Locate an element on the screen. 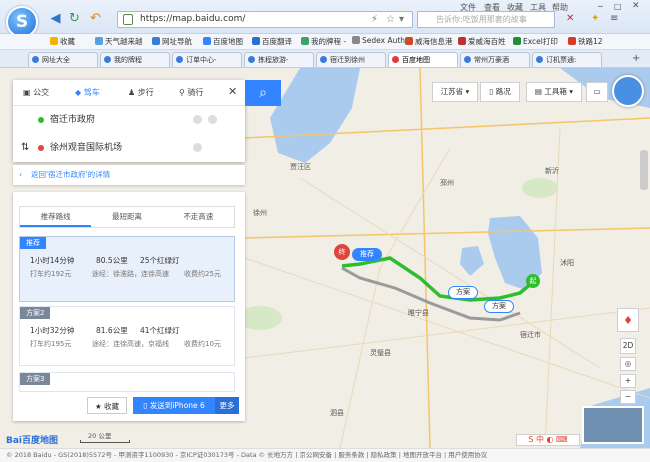  tab-recommended: 推荐路线 is located at coordinates (56, 217).